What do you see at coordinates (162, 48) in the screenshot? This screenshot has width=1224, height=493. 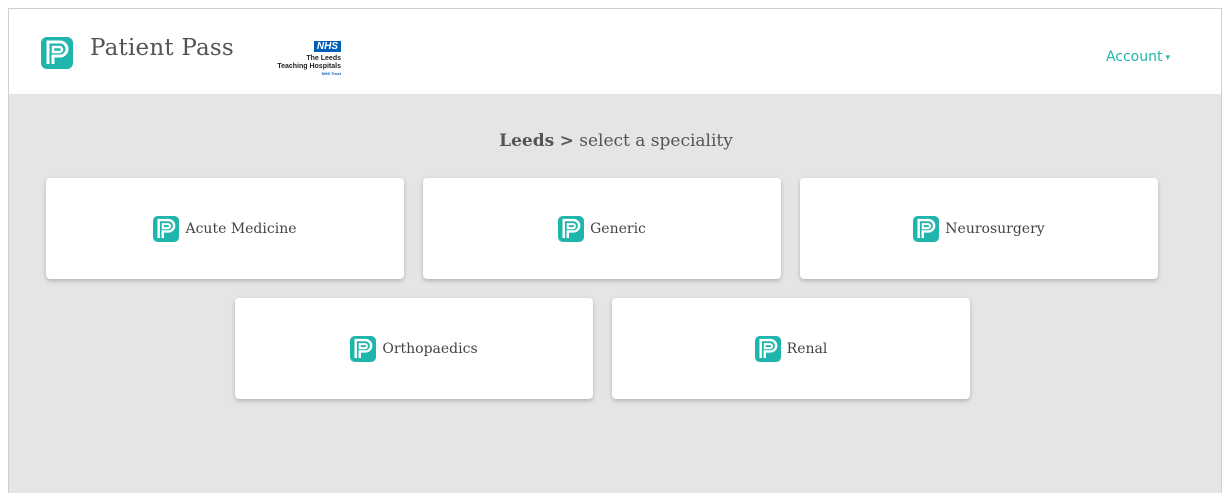 I see `brand-name: Patient Pass` at bounding box center [162, 48].